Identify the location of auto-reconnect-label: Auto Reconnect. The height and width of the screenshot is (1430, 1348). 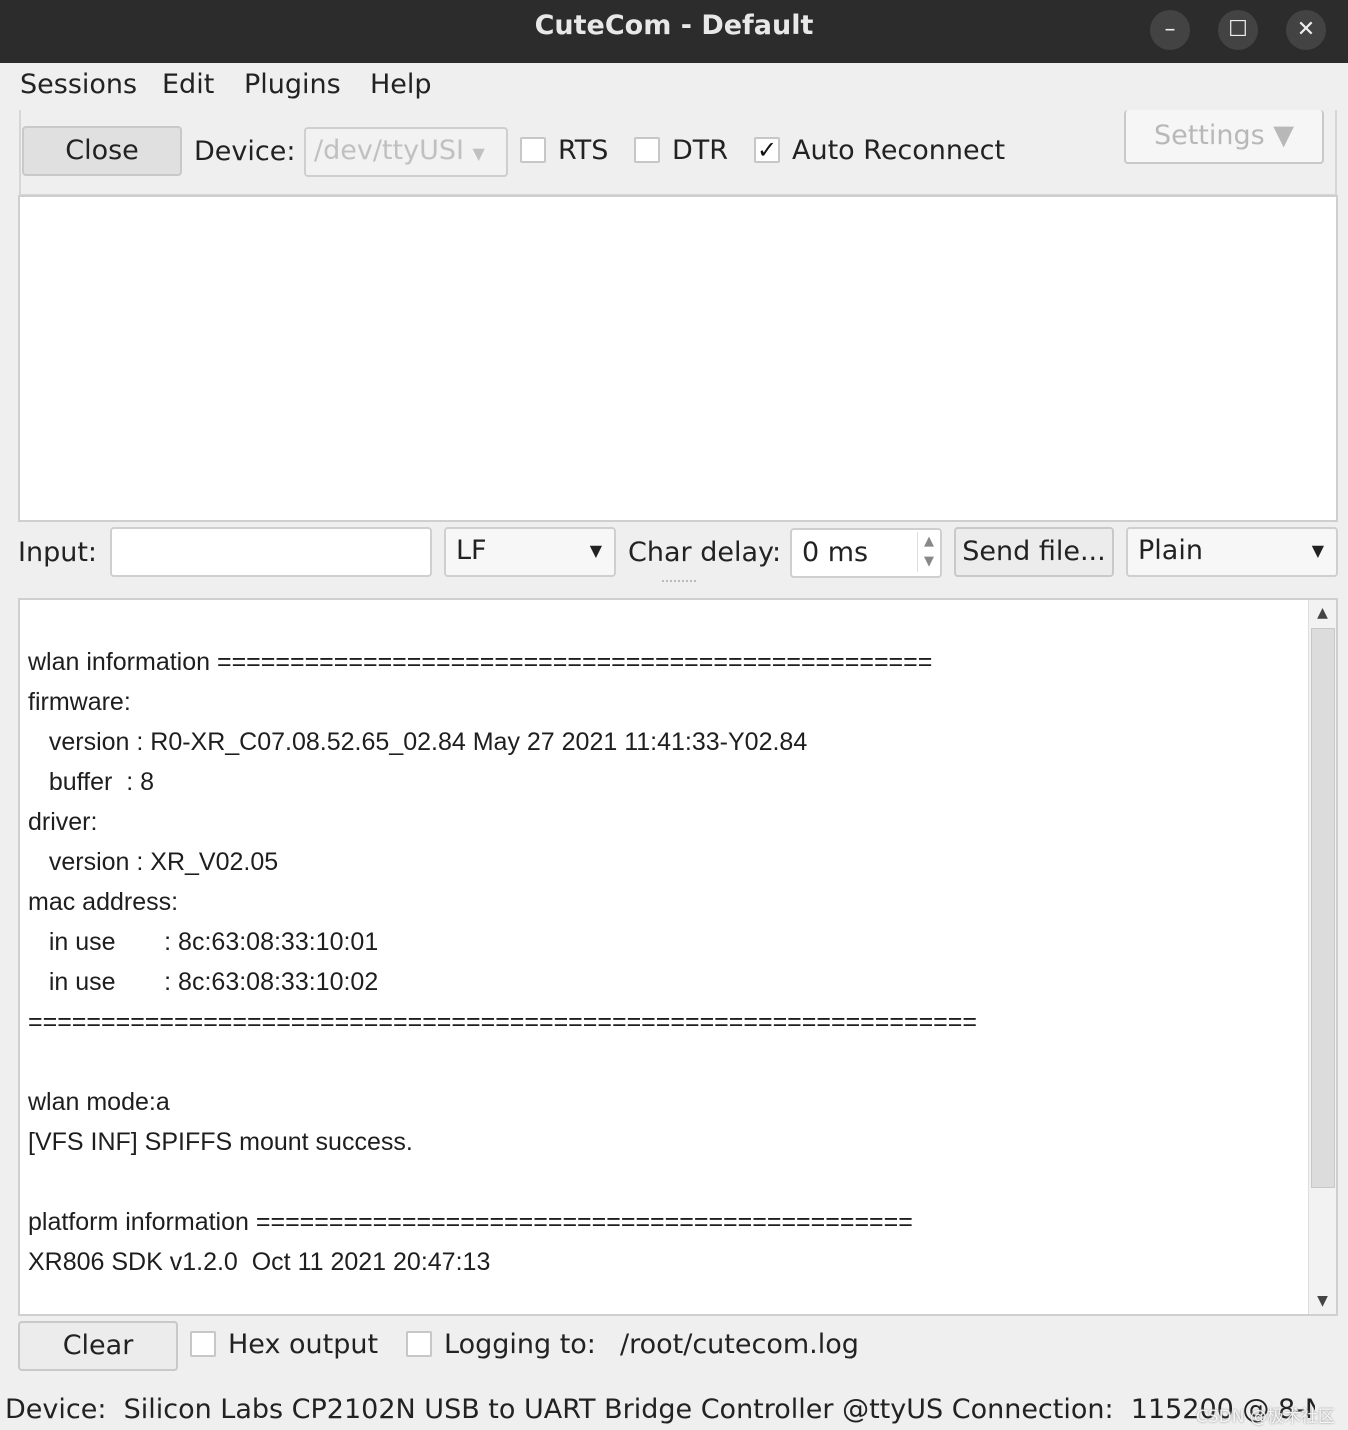
(899, 150).